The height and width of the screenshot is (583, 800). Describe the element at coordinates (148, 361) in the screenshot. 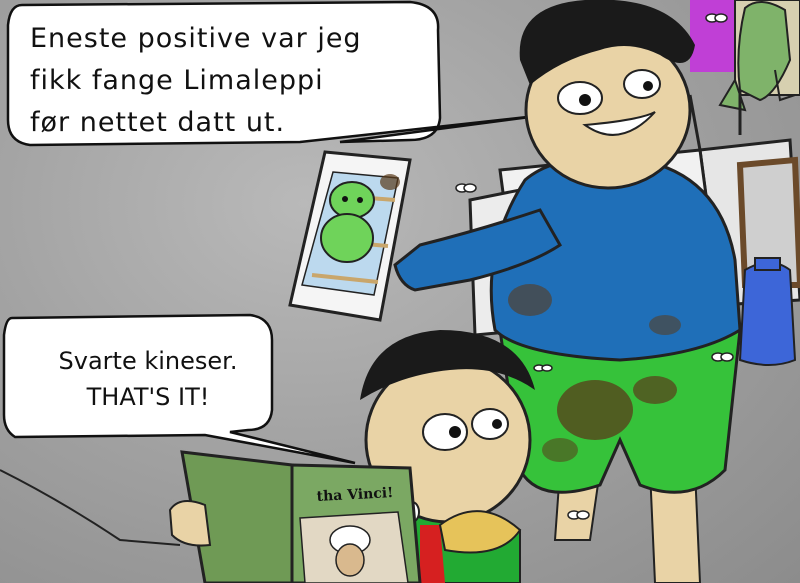

I see `speech-line: Svarte kineser.` at that location.